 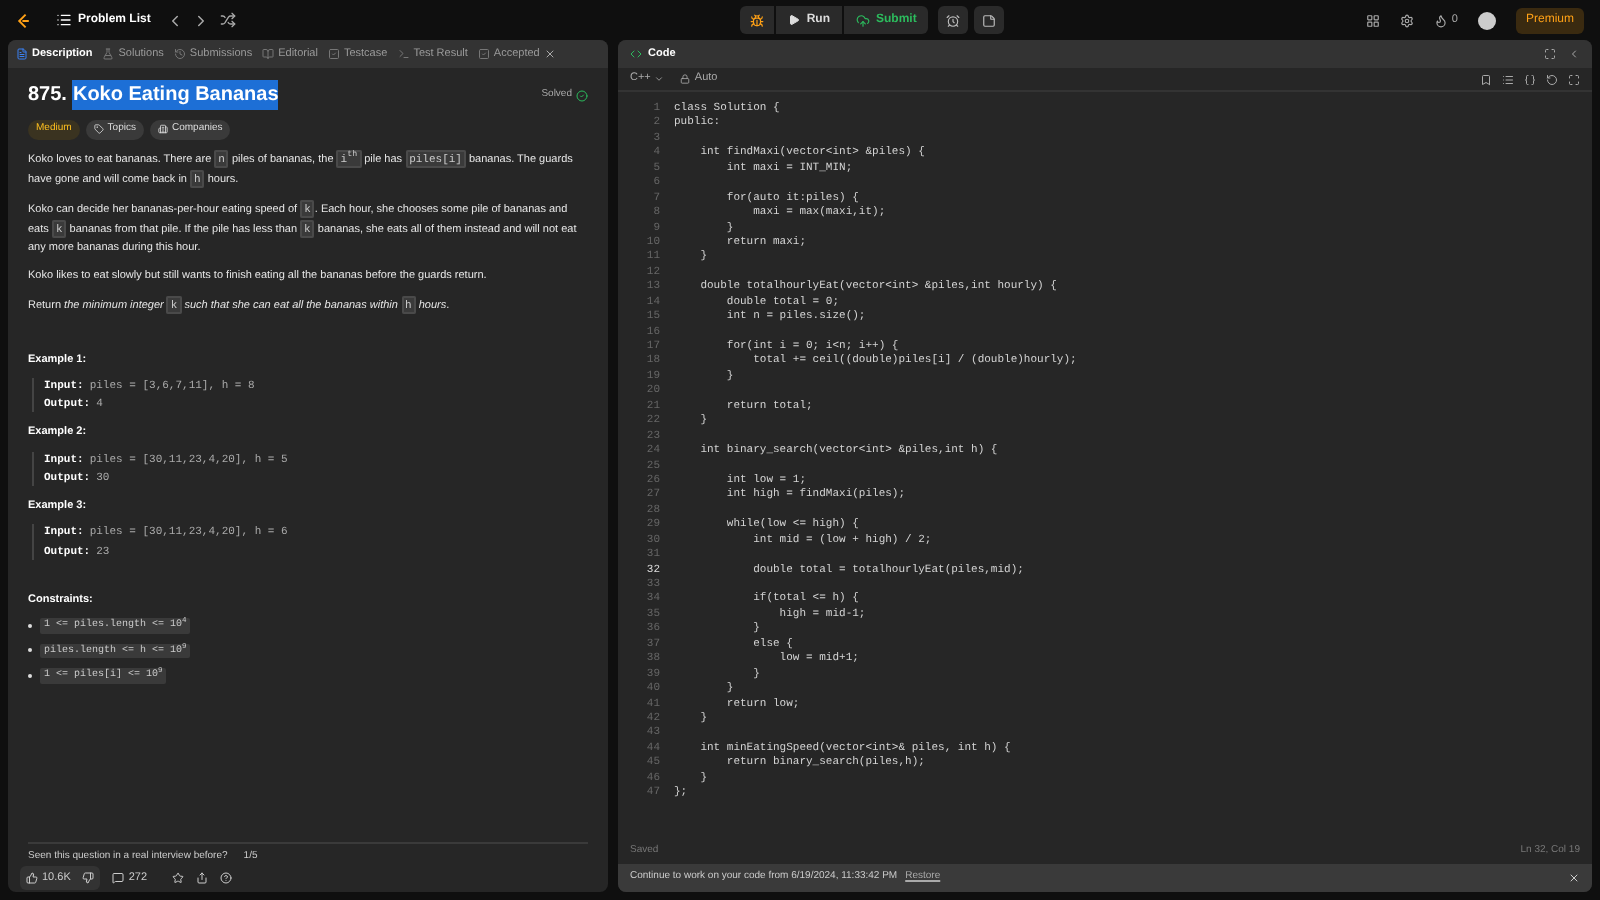 I want to click on settings-icon, so click(x=1406, y=20).